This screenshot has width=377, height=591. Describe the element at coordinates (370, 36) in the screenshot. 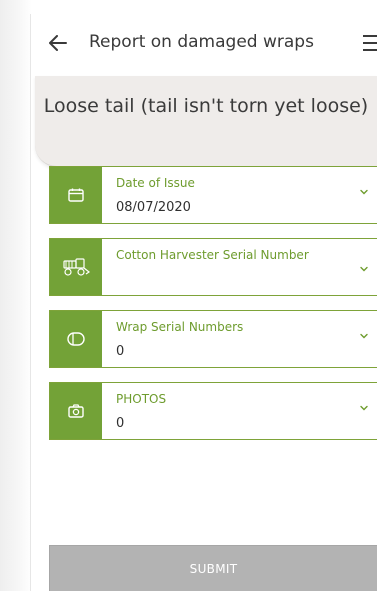

I see `hamburger-menu-icon` at that location.